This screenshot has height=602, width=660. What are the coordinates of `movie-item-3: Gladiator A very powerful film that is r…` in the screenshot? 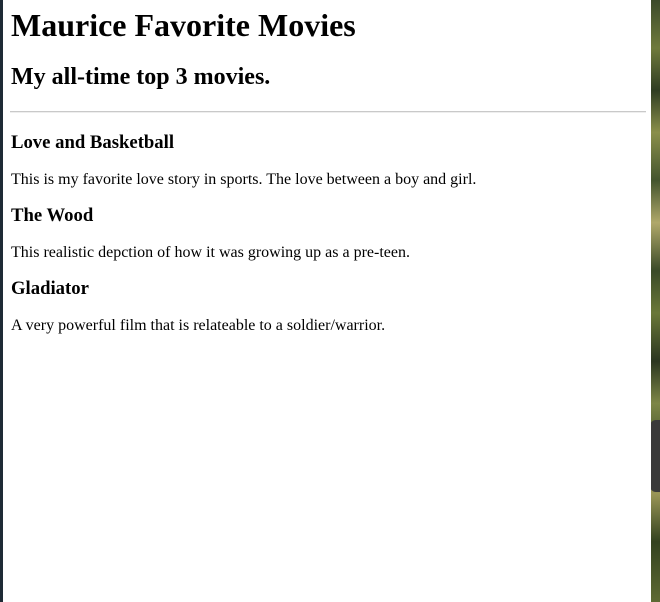 It's located at (331, 306).